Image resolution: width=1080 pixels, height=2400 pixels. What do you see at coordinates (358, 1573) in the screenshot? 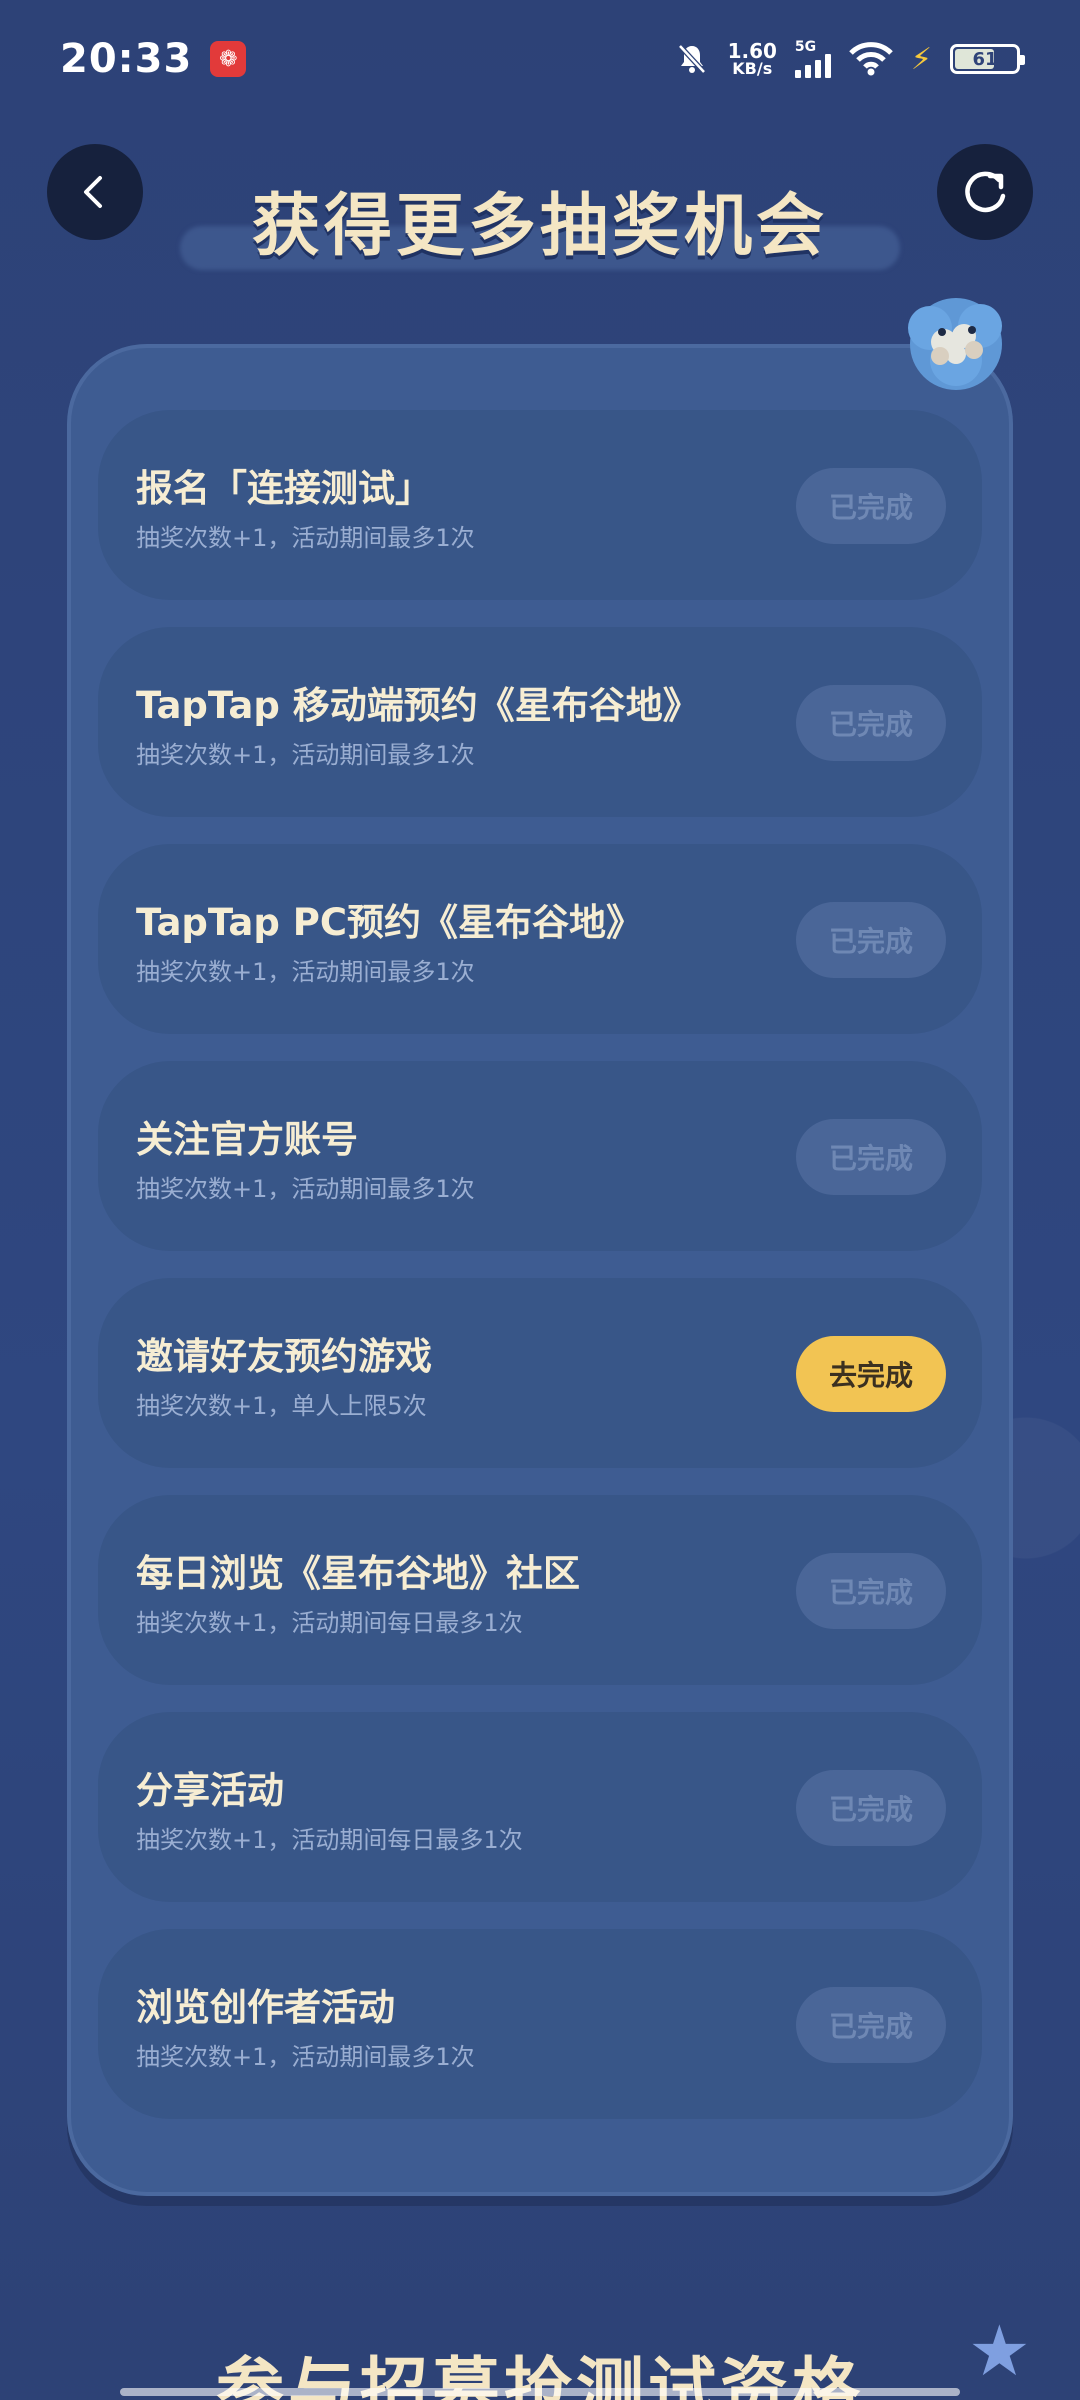
I see `task-title: 每日浏览《星布谷地》社区` at bounding box center [358, 1573].